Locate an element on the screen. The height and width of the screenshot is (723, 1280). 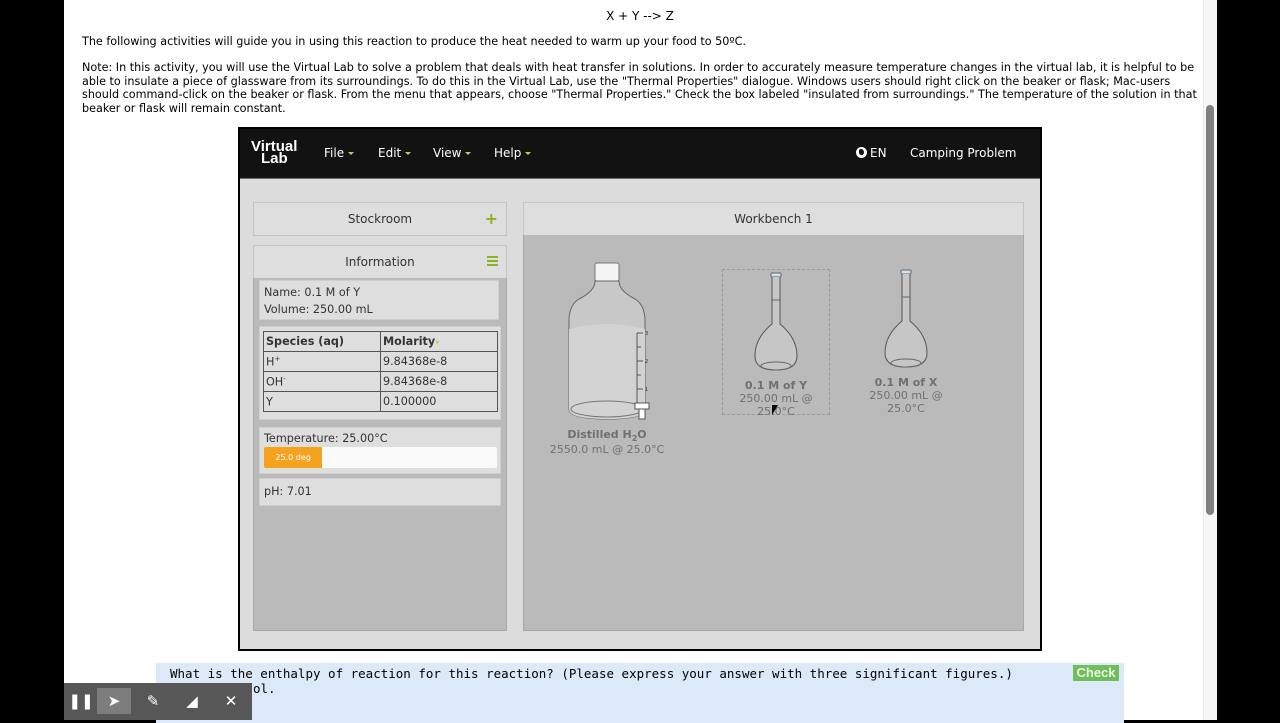
solution-name: Name: 0.1 M of Y is located at coordinates (312, 292).